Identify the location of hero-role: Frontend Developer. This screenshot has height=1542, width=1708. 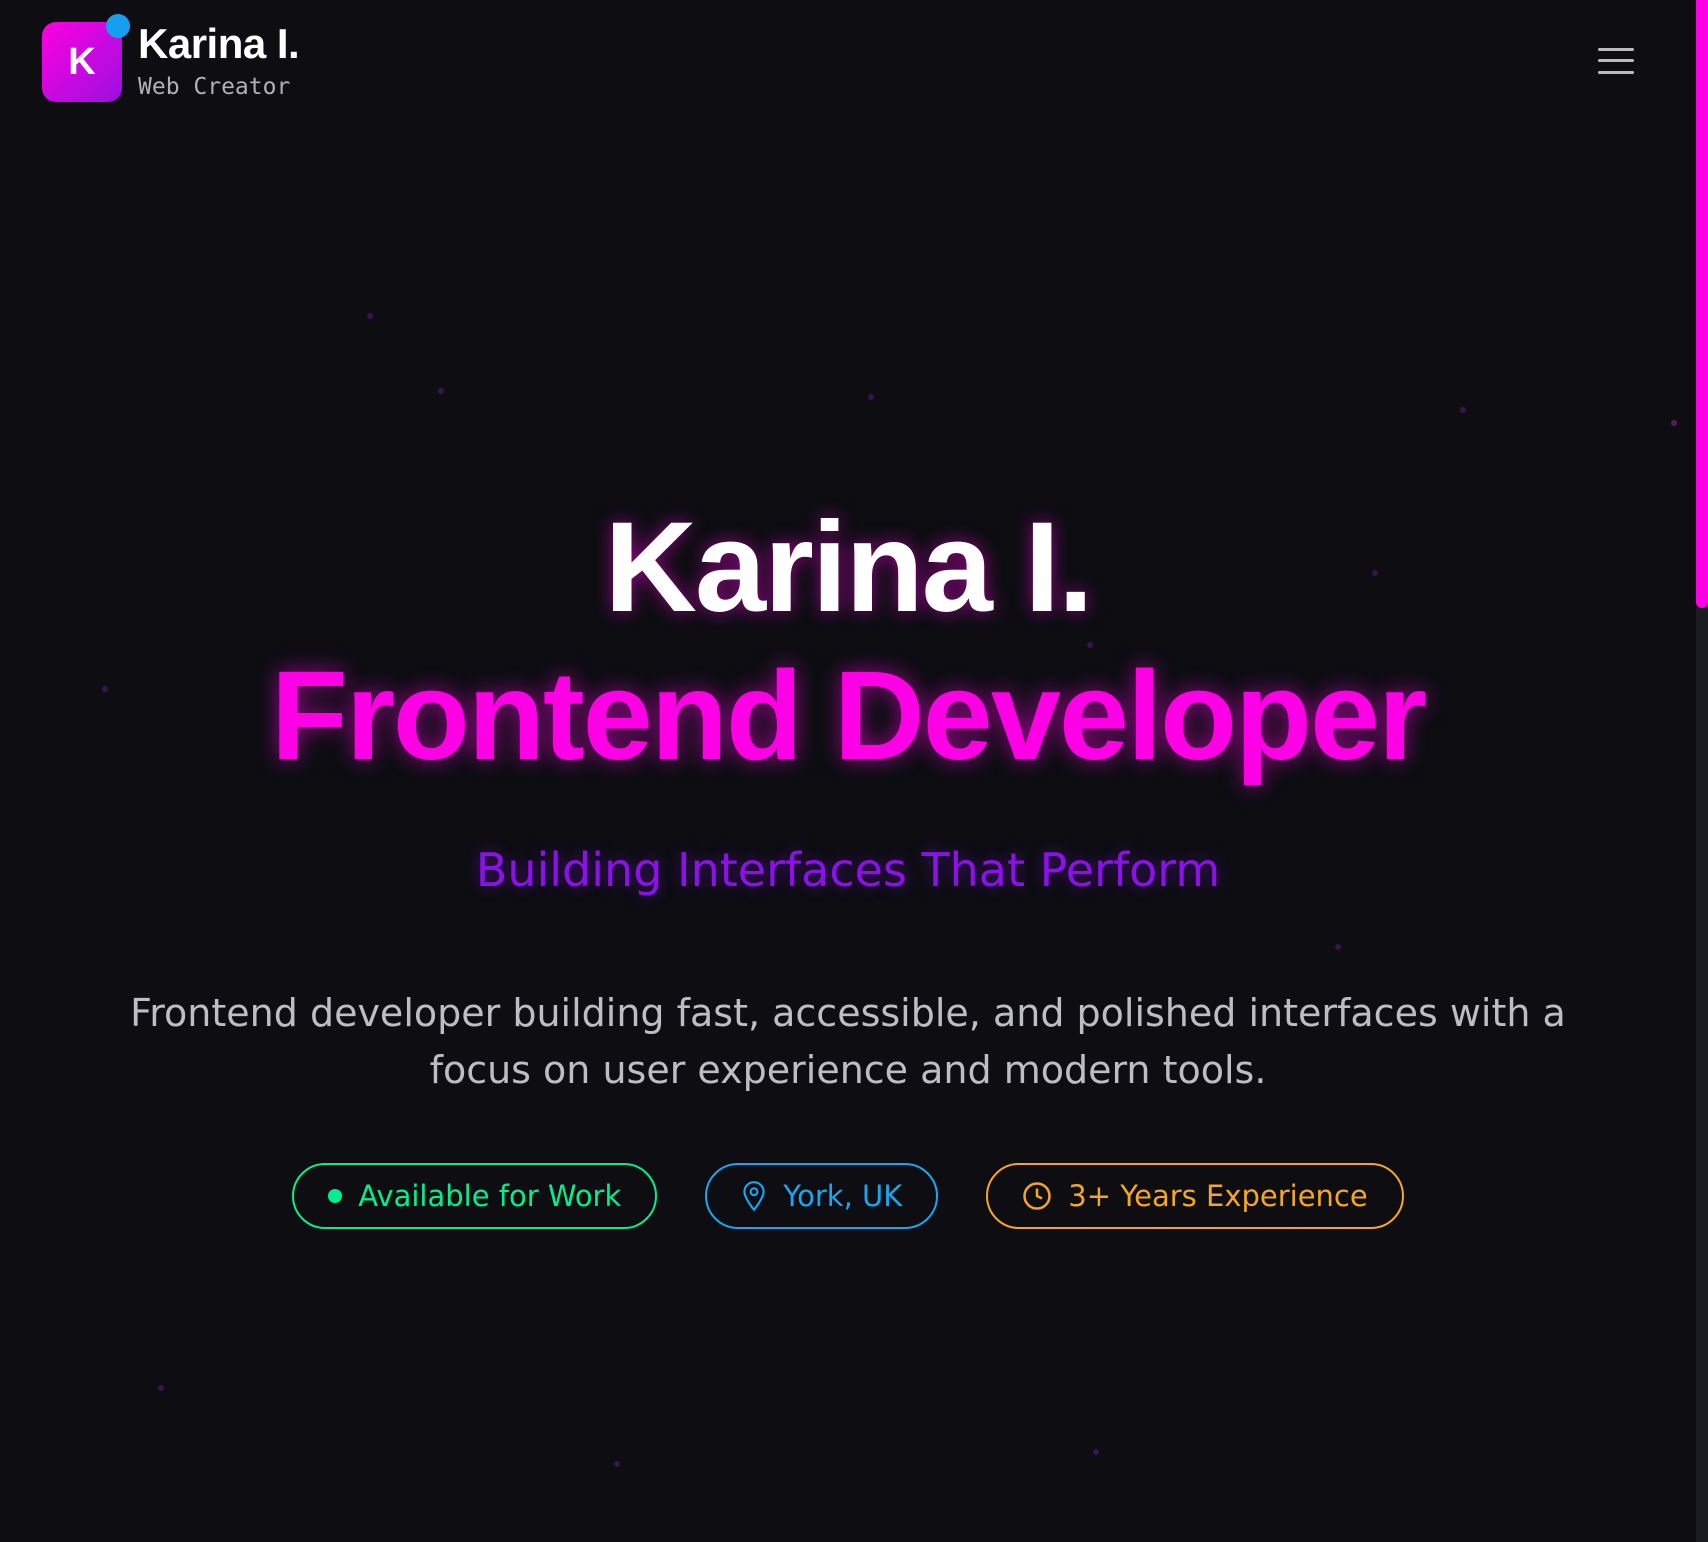
(848, 715).